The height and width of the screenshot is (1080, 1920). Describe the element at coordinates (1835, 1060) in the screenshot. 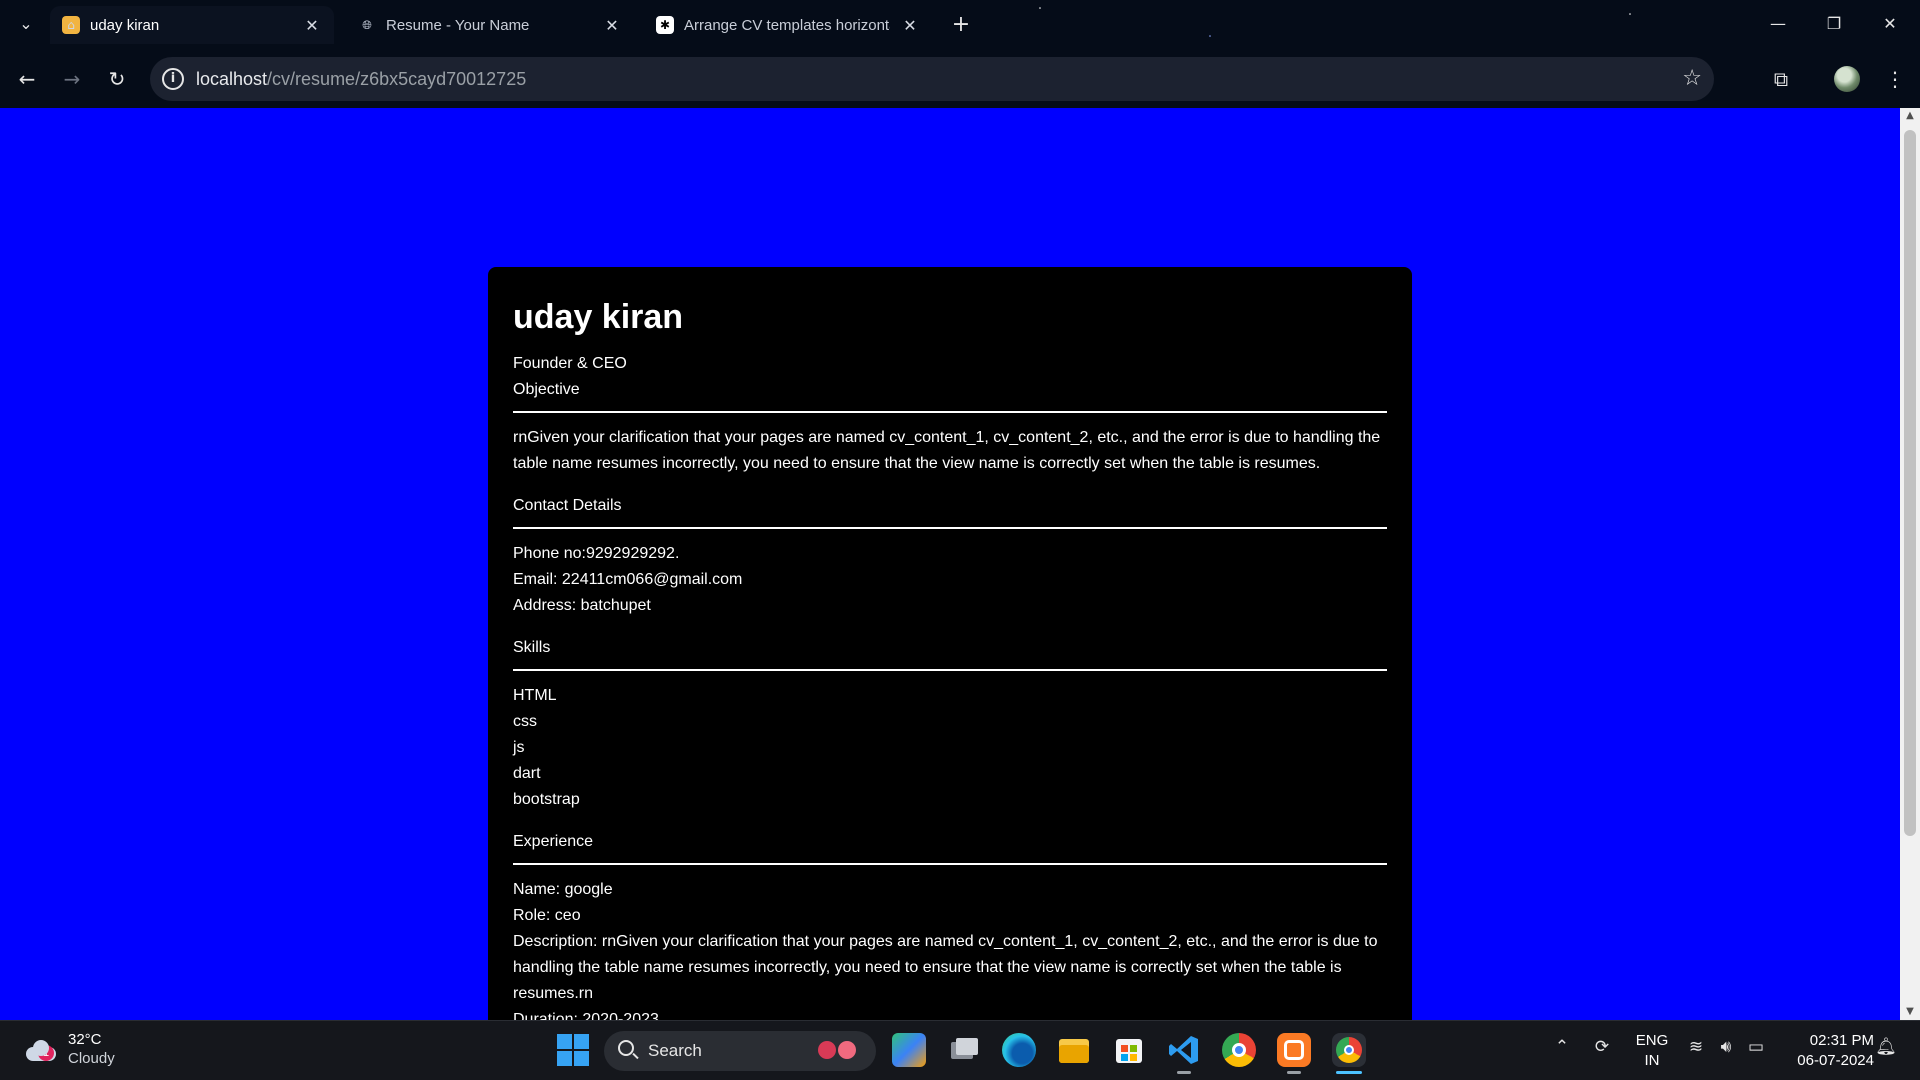

I see `clock-date: 06-07-2024` at that location.